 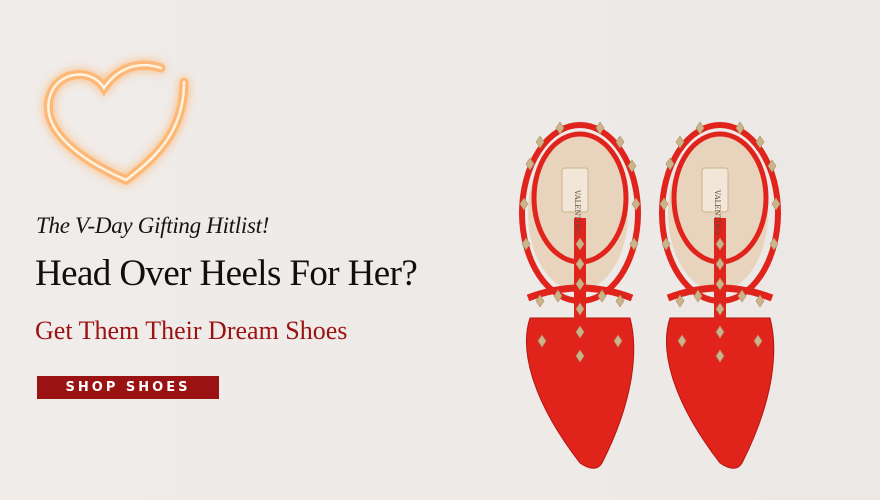 I want to click on headline: Head Over Heels For Her?, so click(x=226, y=273).